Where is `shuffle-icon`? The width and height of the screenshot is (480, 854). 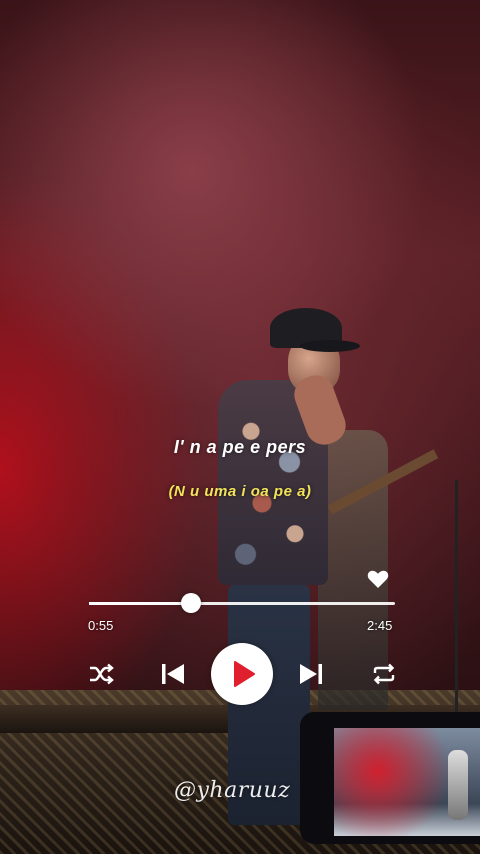 shuffle-icon is located at coordinates (102, 674).